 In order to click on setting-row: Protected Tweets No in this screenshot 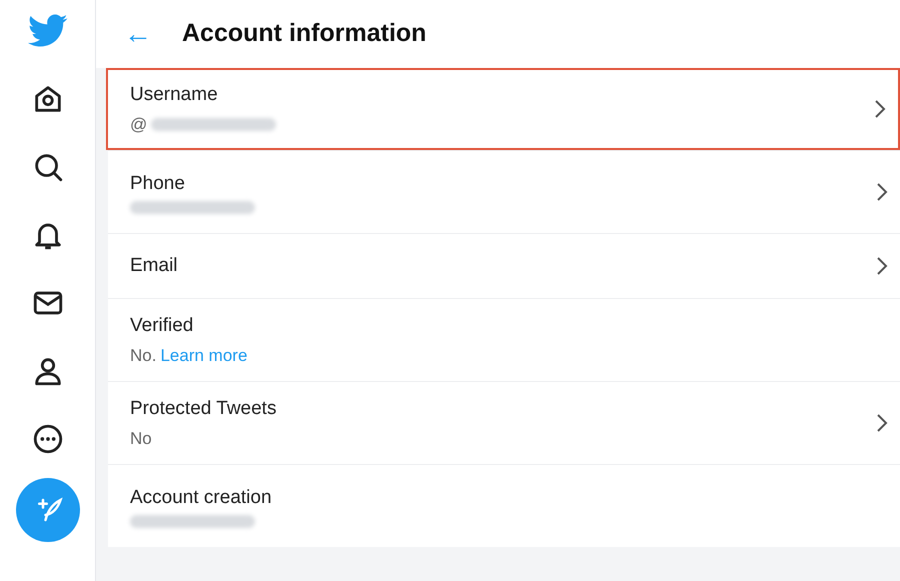, I will do `click(504, 423)`.